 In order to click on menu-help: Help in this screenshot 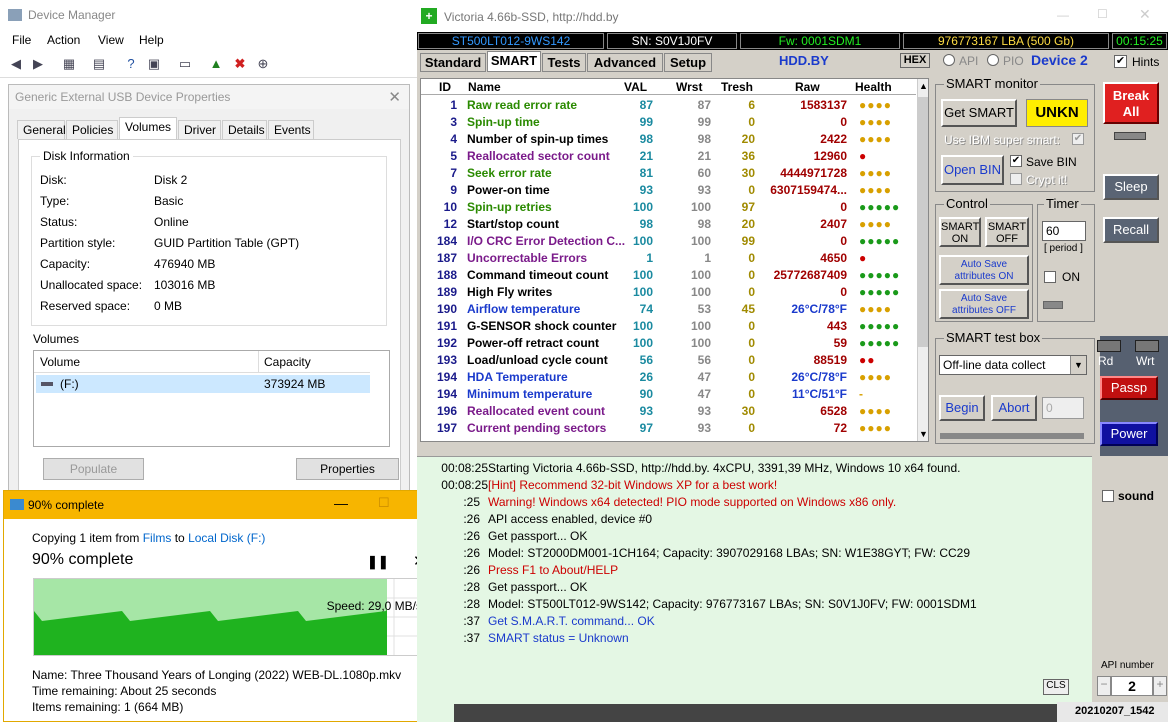, I will do `click(151, 40)`.